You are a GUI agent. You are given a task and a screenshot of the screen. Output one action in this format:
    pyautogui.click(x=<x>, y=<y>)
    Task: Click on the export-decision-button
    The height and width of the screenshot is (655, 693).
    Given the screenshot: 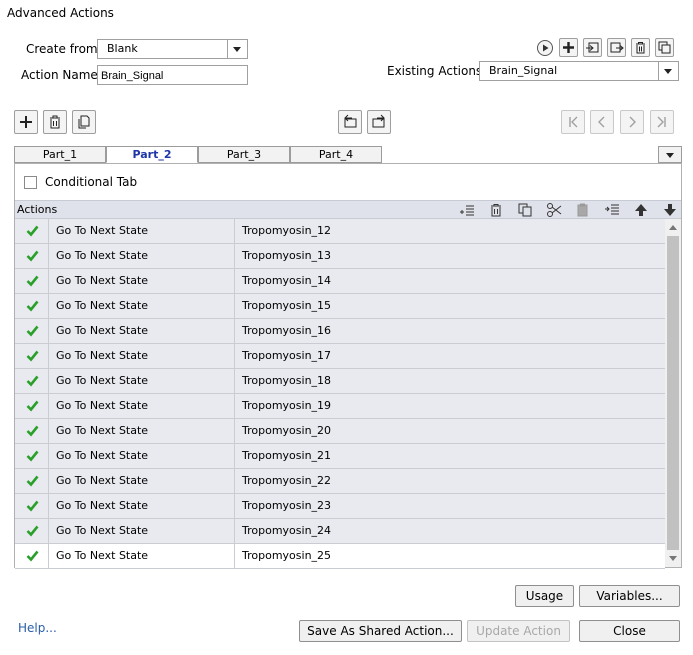 What is the action you would take?
    pyautogui.click(x=379, y=122)
    